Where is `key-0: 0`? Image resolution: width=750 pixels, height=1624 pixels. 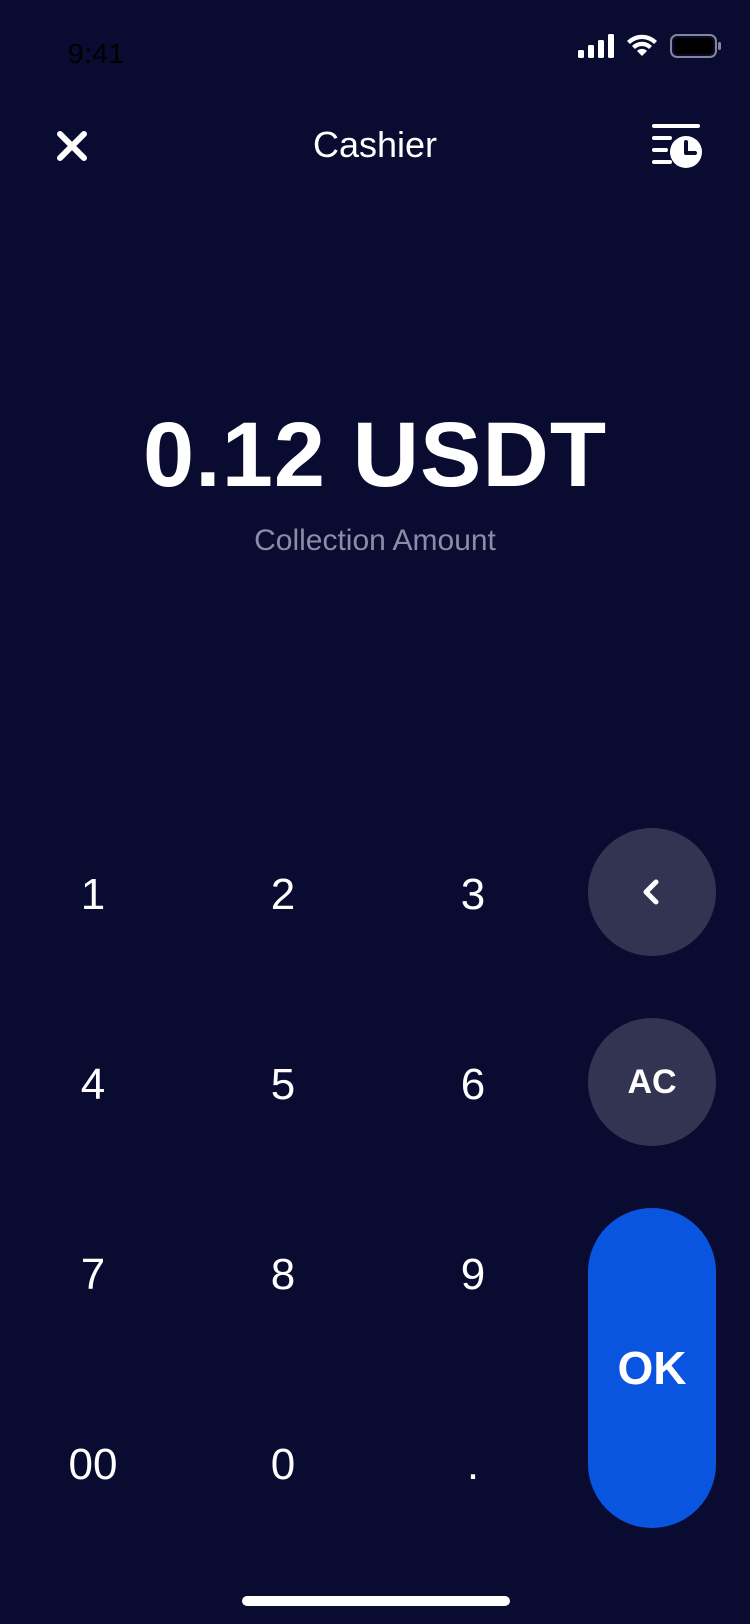 key-0: 0 is located at coordinates (283, 1465).